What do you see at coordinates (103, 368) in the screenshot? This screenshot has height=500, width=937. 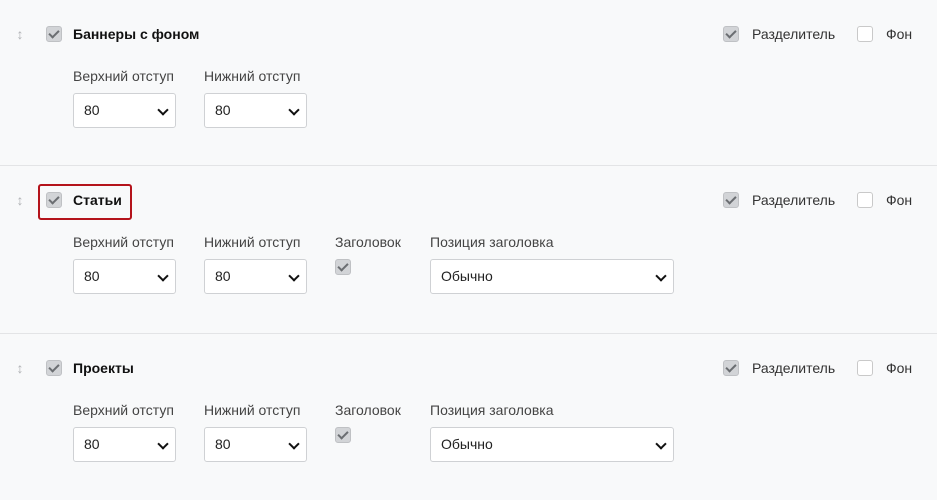 I see `section-title: Проекты` at bounding box center [103, 368].